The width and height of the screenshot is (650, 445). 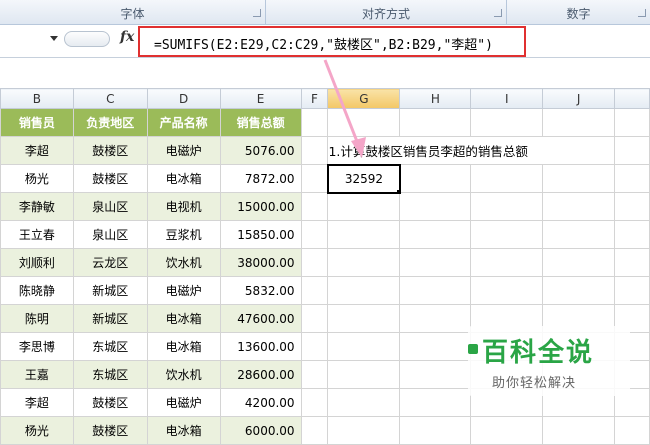 I want to click on cell: 豆浆机, so click(x=183, y=234).